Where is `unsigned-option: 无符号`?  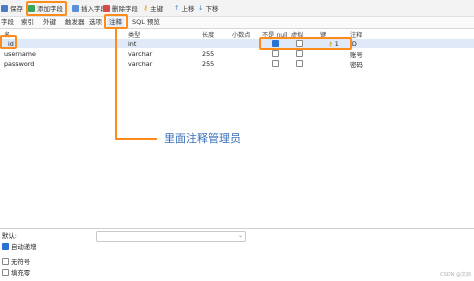 unsigned-option: 无符号 is located at coordinates (16, 261).